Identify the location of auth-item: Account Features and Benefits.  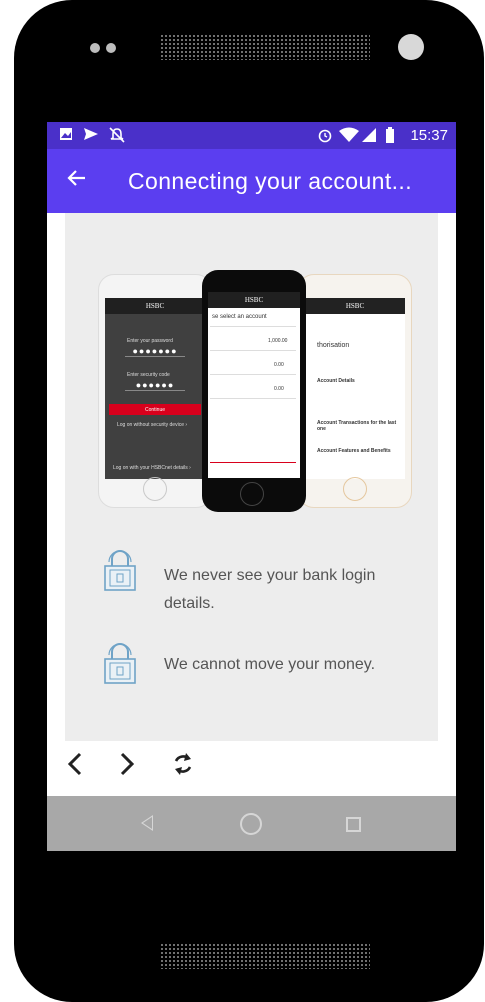
(354, 451).